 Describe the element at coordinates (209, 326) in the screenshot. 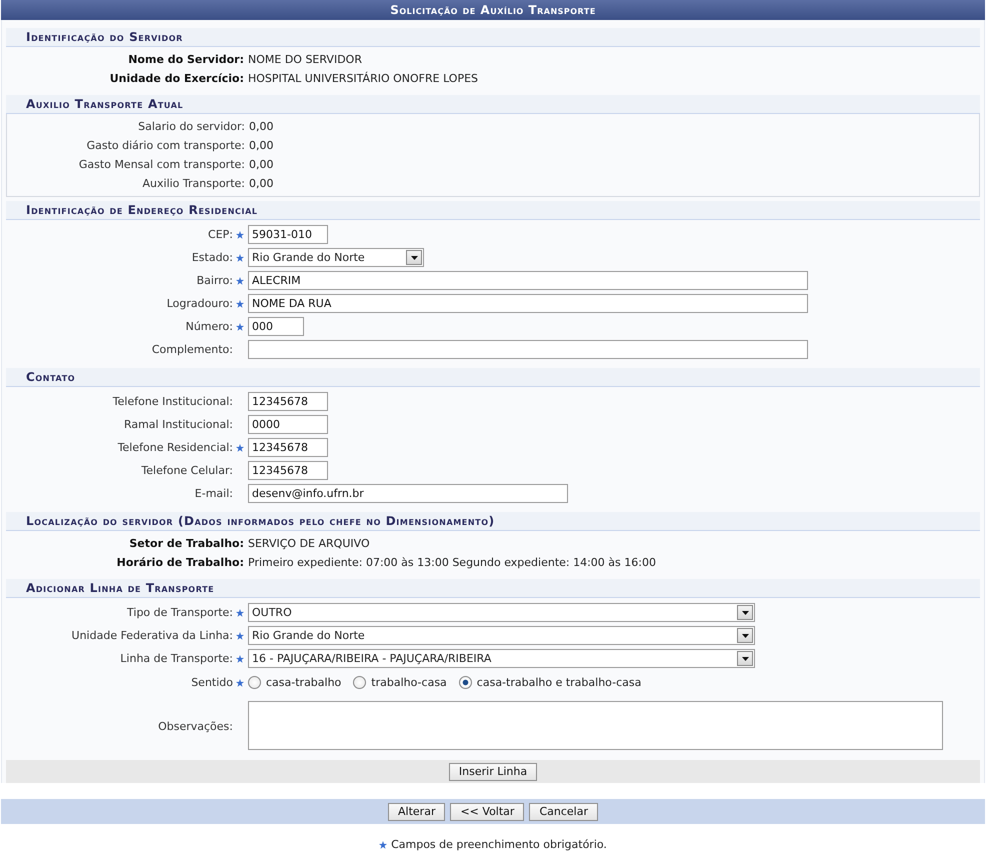

I see `field-label: Número:` at that location.